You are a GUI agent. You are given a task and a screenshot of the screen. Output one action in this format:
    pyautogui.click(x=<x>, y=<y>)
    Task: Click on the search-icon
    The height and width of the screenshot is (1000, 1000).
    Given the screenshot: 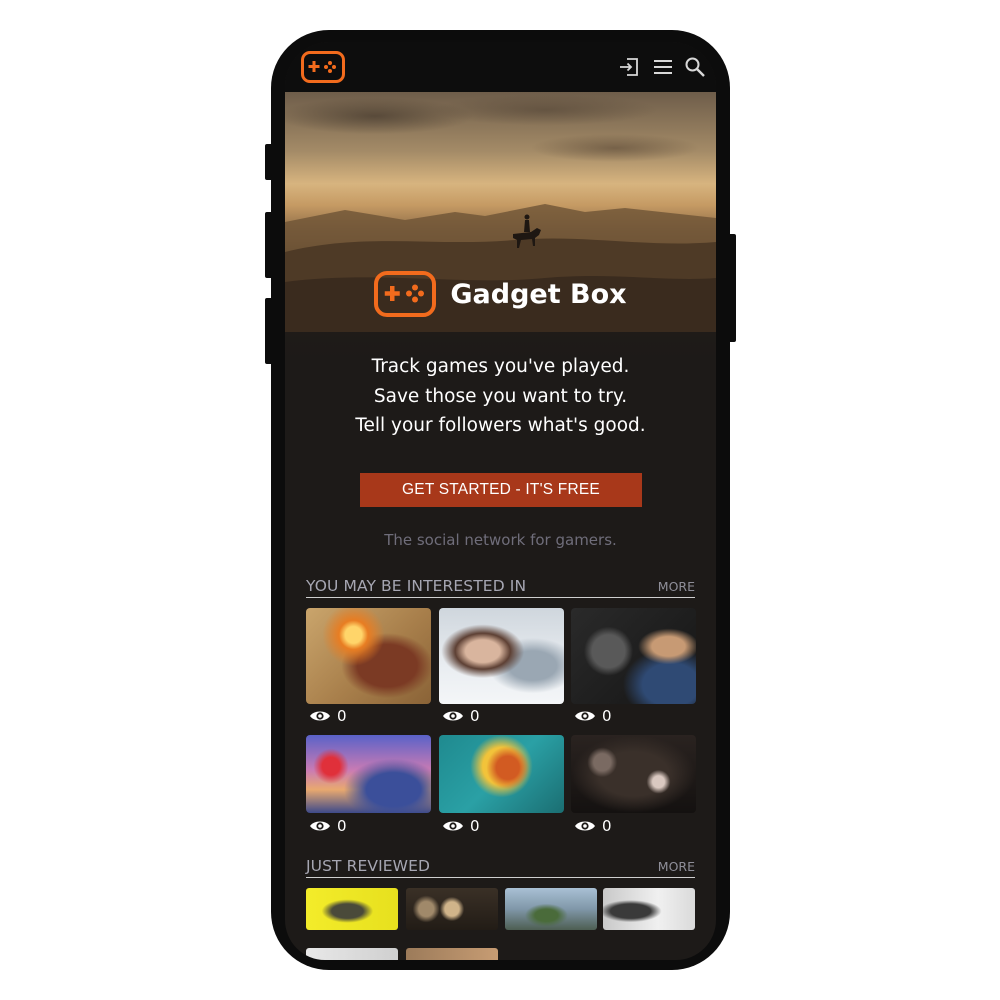 What is the action you would take?
    pyautogui.click(x=695, y=67)
    